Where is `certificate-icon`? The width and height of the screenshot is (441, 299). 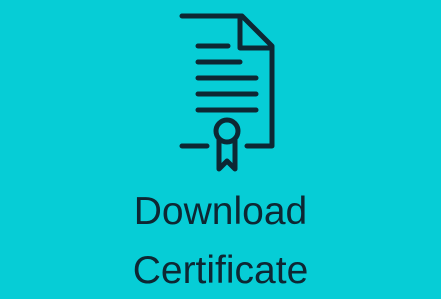 certificate-icon is located at coordinates (227, 92).